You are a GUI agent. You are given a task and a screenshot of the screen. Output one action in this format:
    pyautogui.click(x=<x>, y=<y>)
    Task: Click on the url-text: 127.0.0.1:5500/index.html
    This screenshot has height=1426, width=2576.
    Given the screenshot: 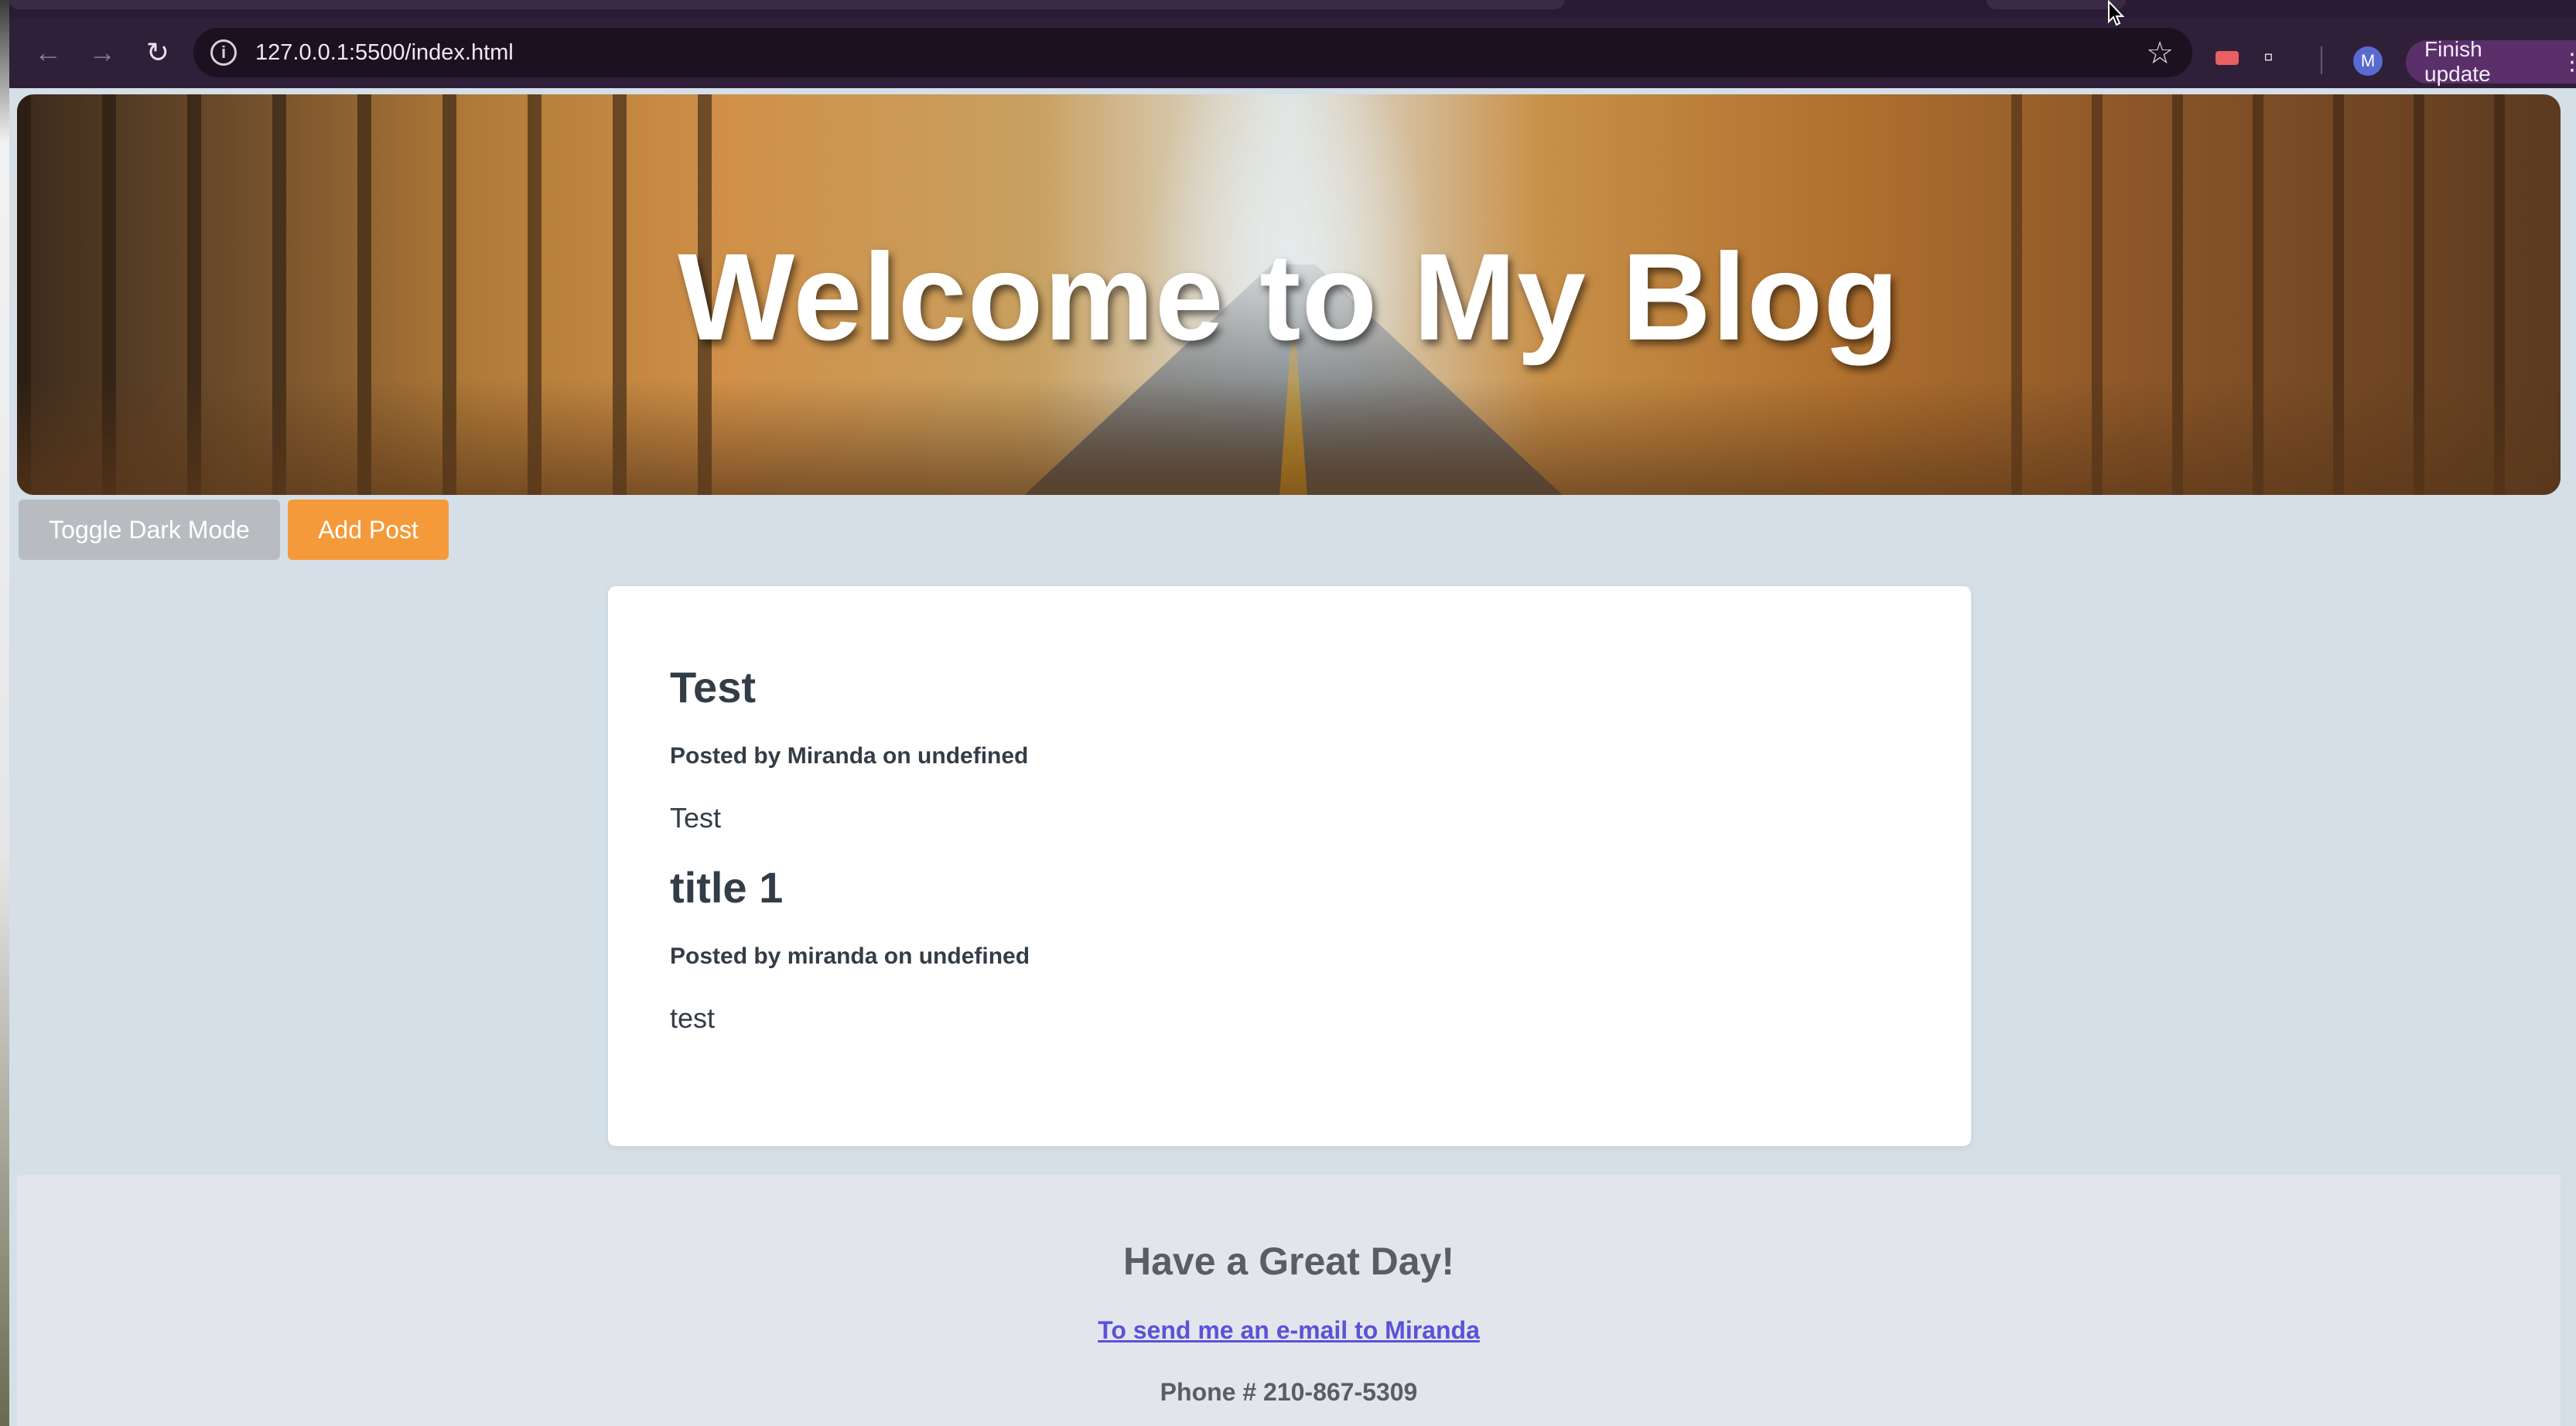 What is the action you would take?
    pyautogui.click(x=384, y=53)
    